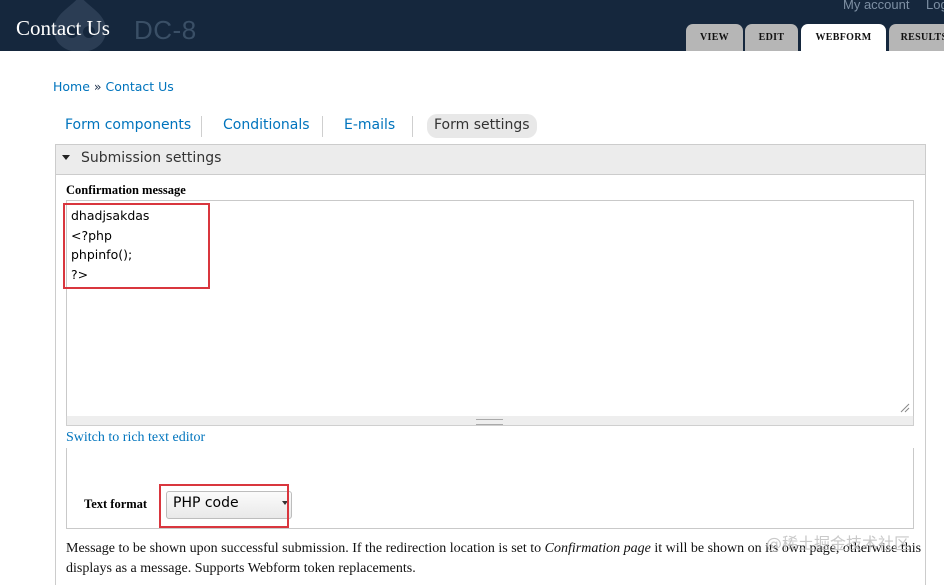  What do you see at coordinates (482, 126) in the screenshot?
I see `tab-form-settings: Form settings` at bounding box center [482, 126].